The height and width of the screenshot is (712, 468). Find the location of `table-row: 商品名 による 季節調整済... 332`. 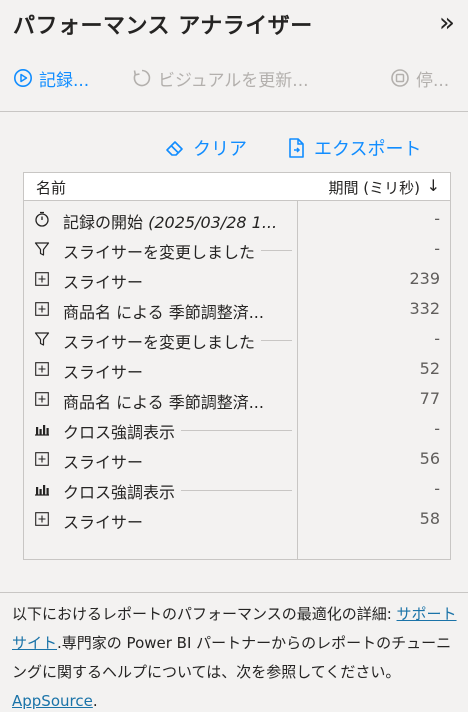

table-row: 商品名 による 季節調整済... 332 is located at coordinates (237, 309).